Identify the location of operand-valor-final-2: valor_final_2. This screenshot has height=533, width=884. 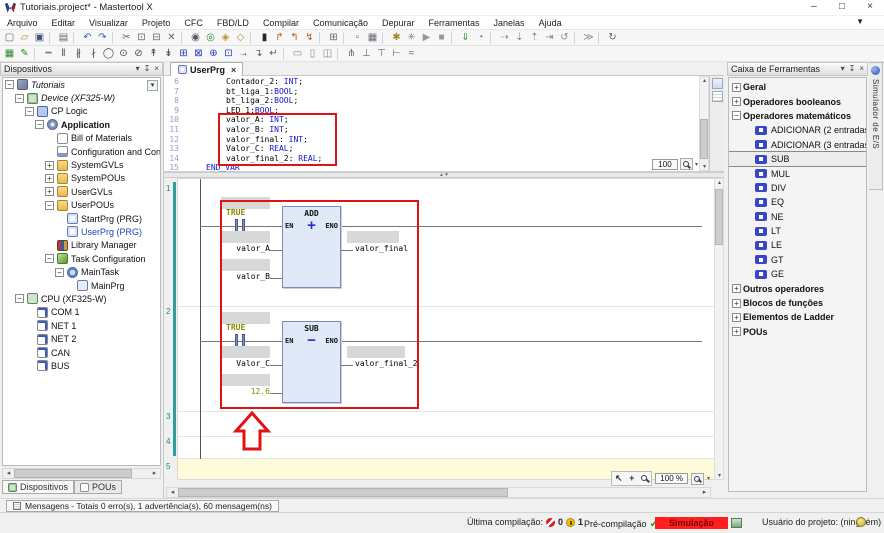
(386, 364).